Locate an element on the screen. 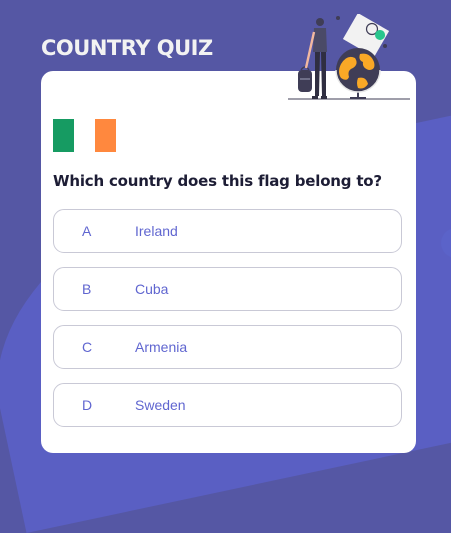  flag-image is located at coordinates (84, 135).